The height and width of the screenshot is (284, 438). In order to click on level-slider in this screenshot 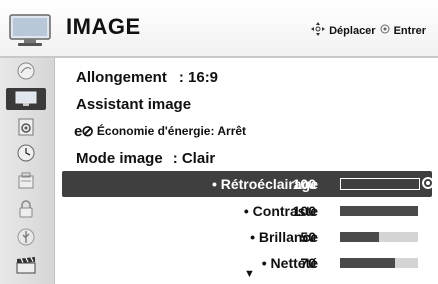, I will do `click(380, 184)`.